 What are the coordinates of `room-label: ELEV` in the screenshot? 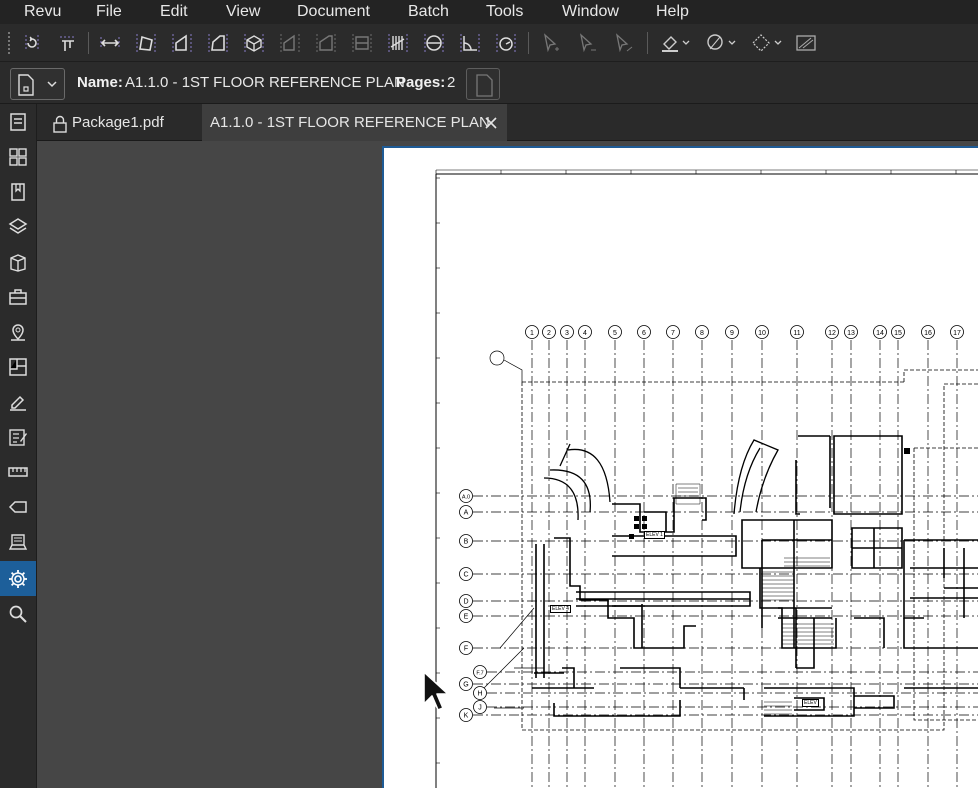 It's located at (810, 703).